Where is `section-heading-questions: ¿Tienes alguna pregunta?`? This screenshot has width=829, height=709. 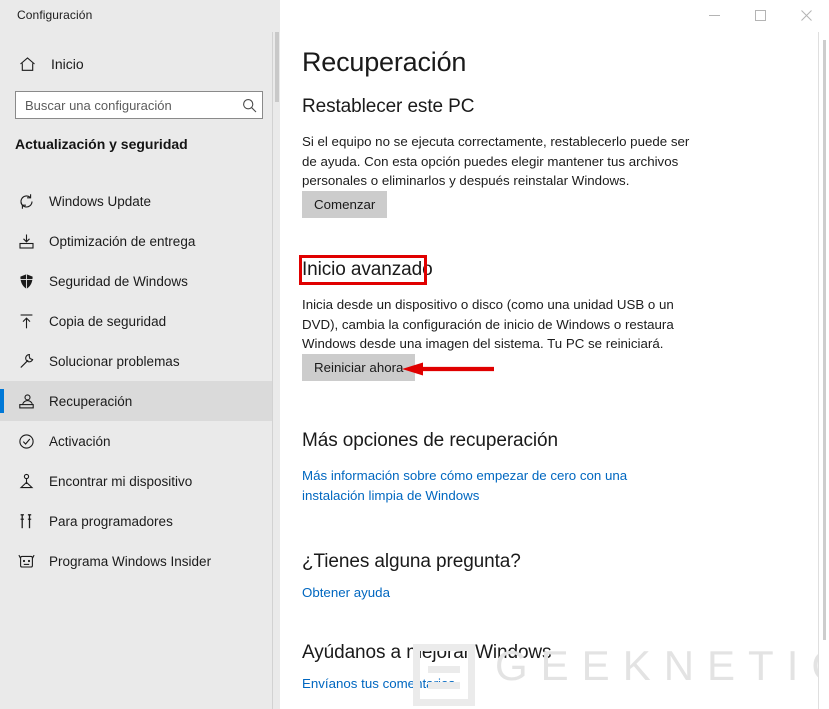 section-heading-questions: ¿Tienes alguna pregunta? is located at coordinates (411, 561).